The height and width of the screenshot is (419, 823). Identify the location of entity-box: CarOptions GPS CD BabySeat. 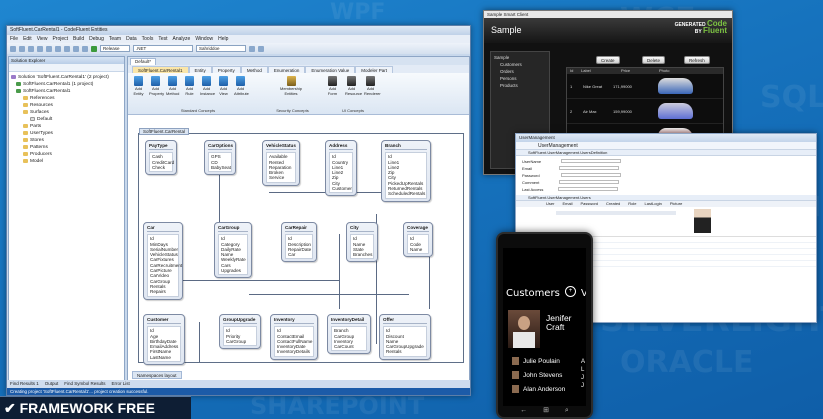
(220, 158).